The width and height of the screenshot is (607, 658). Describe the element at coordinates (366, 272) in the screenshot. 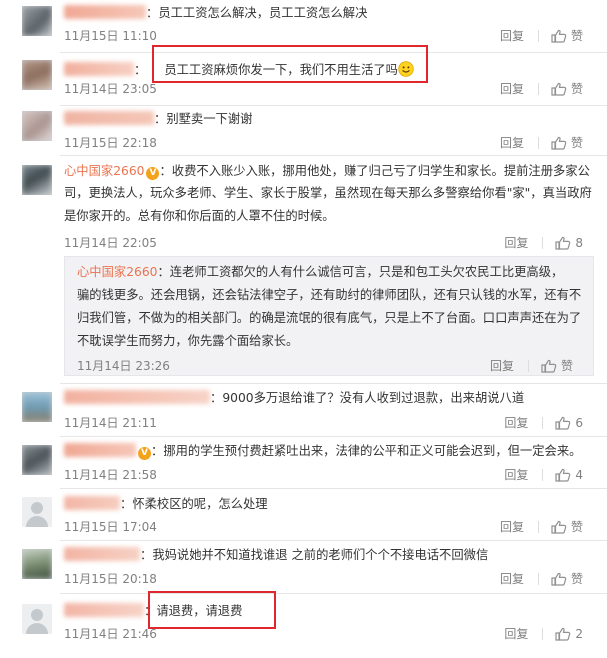

I see `comment-text: 连老师工资都欠的人有什么诚信可言，只是和包工头欠农民工比更高级，` at that location.